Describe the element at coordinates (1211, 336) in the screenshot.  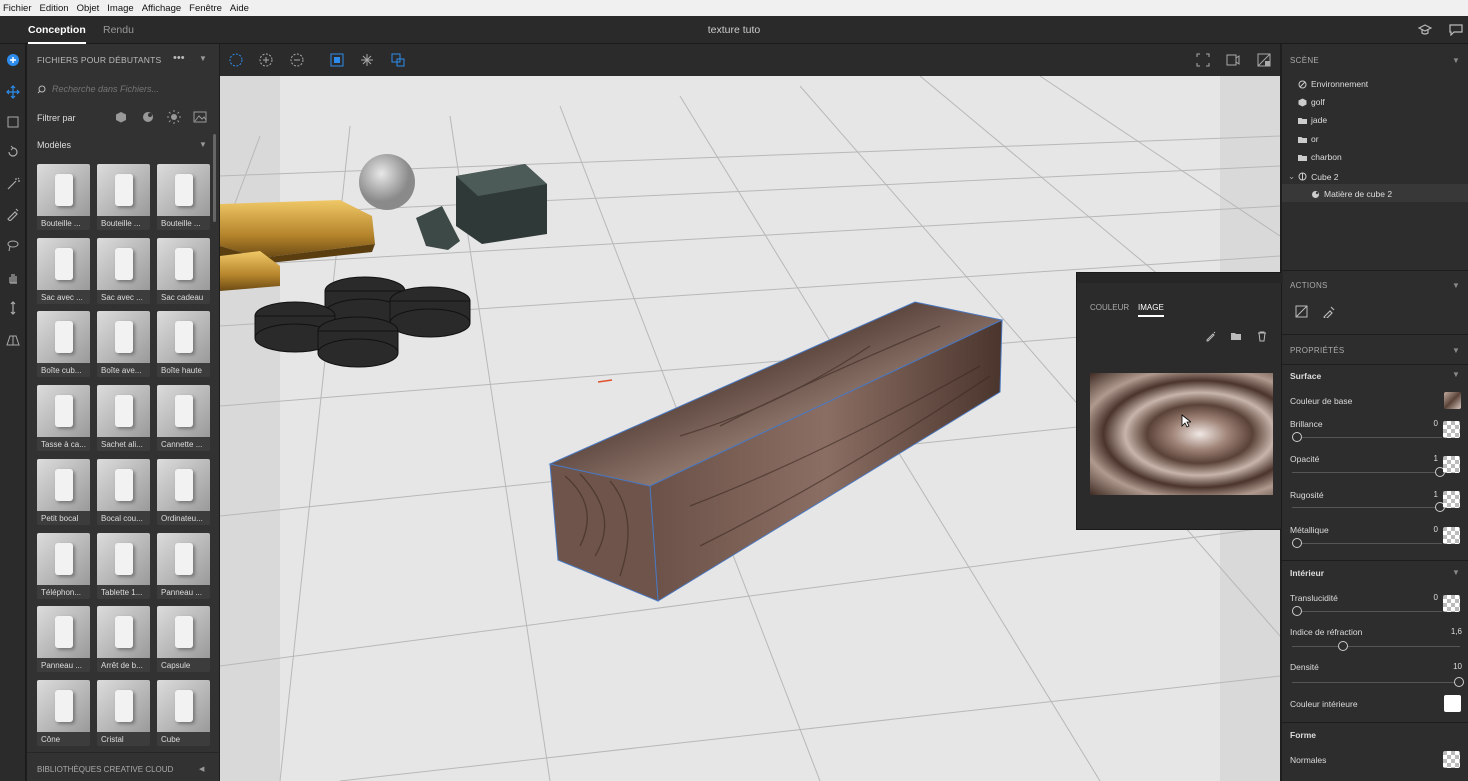
I see `edit-icon` at that location.